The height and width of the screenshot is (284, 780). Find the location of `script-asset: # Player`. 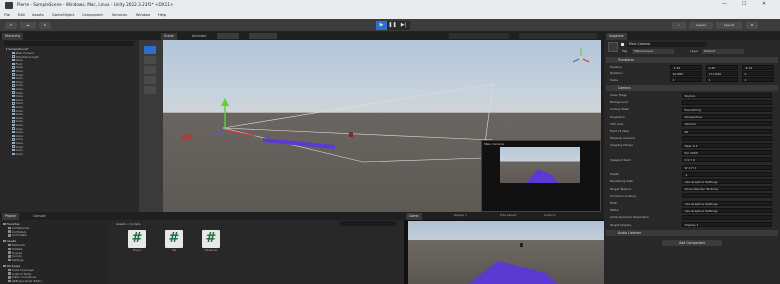

script-asset: # Player is located at coordinates (137, 243).